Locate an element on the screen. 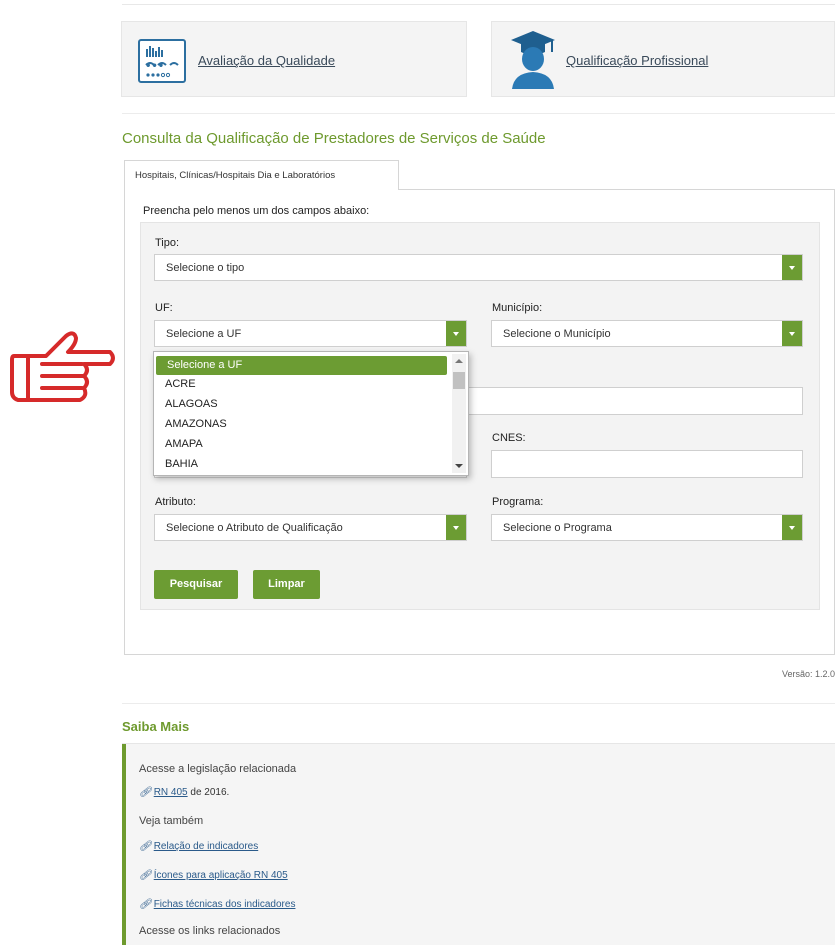 The height and width of the screenshot is (945, 835). fichas-tecnicas-link: 🔗︎ Fichas técnicas dos indicadores is located at coordinates (217, 904).